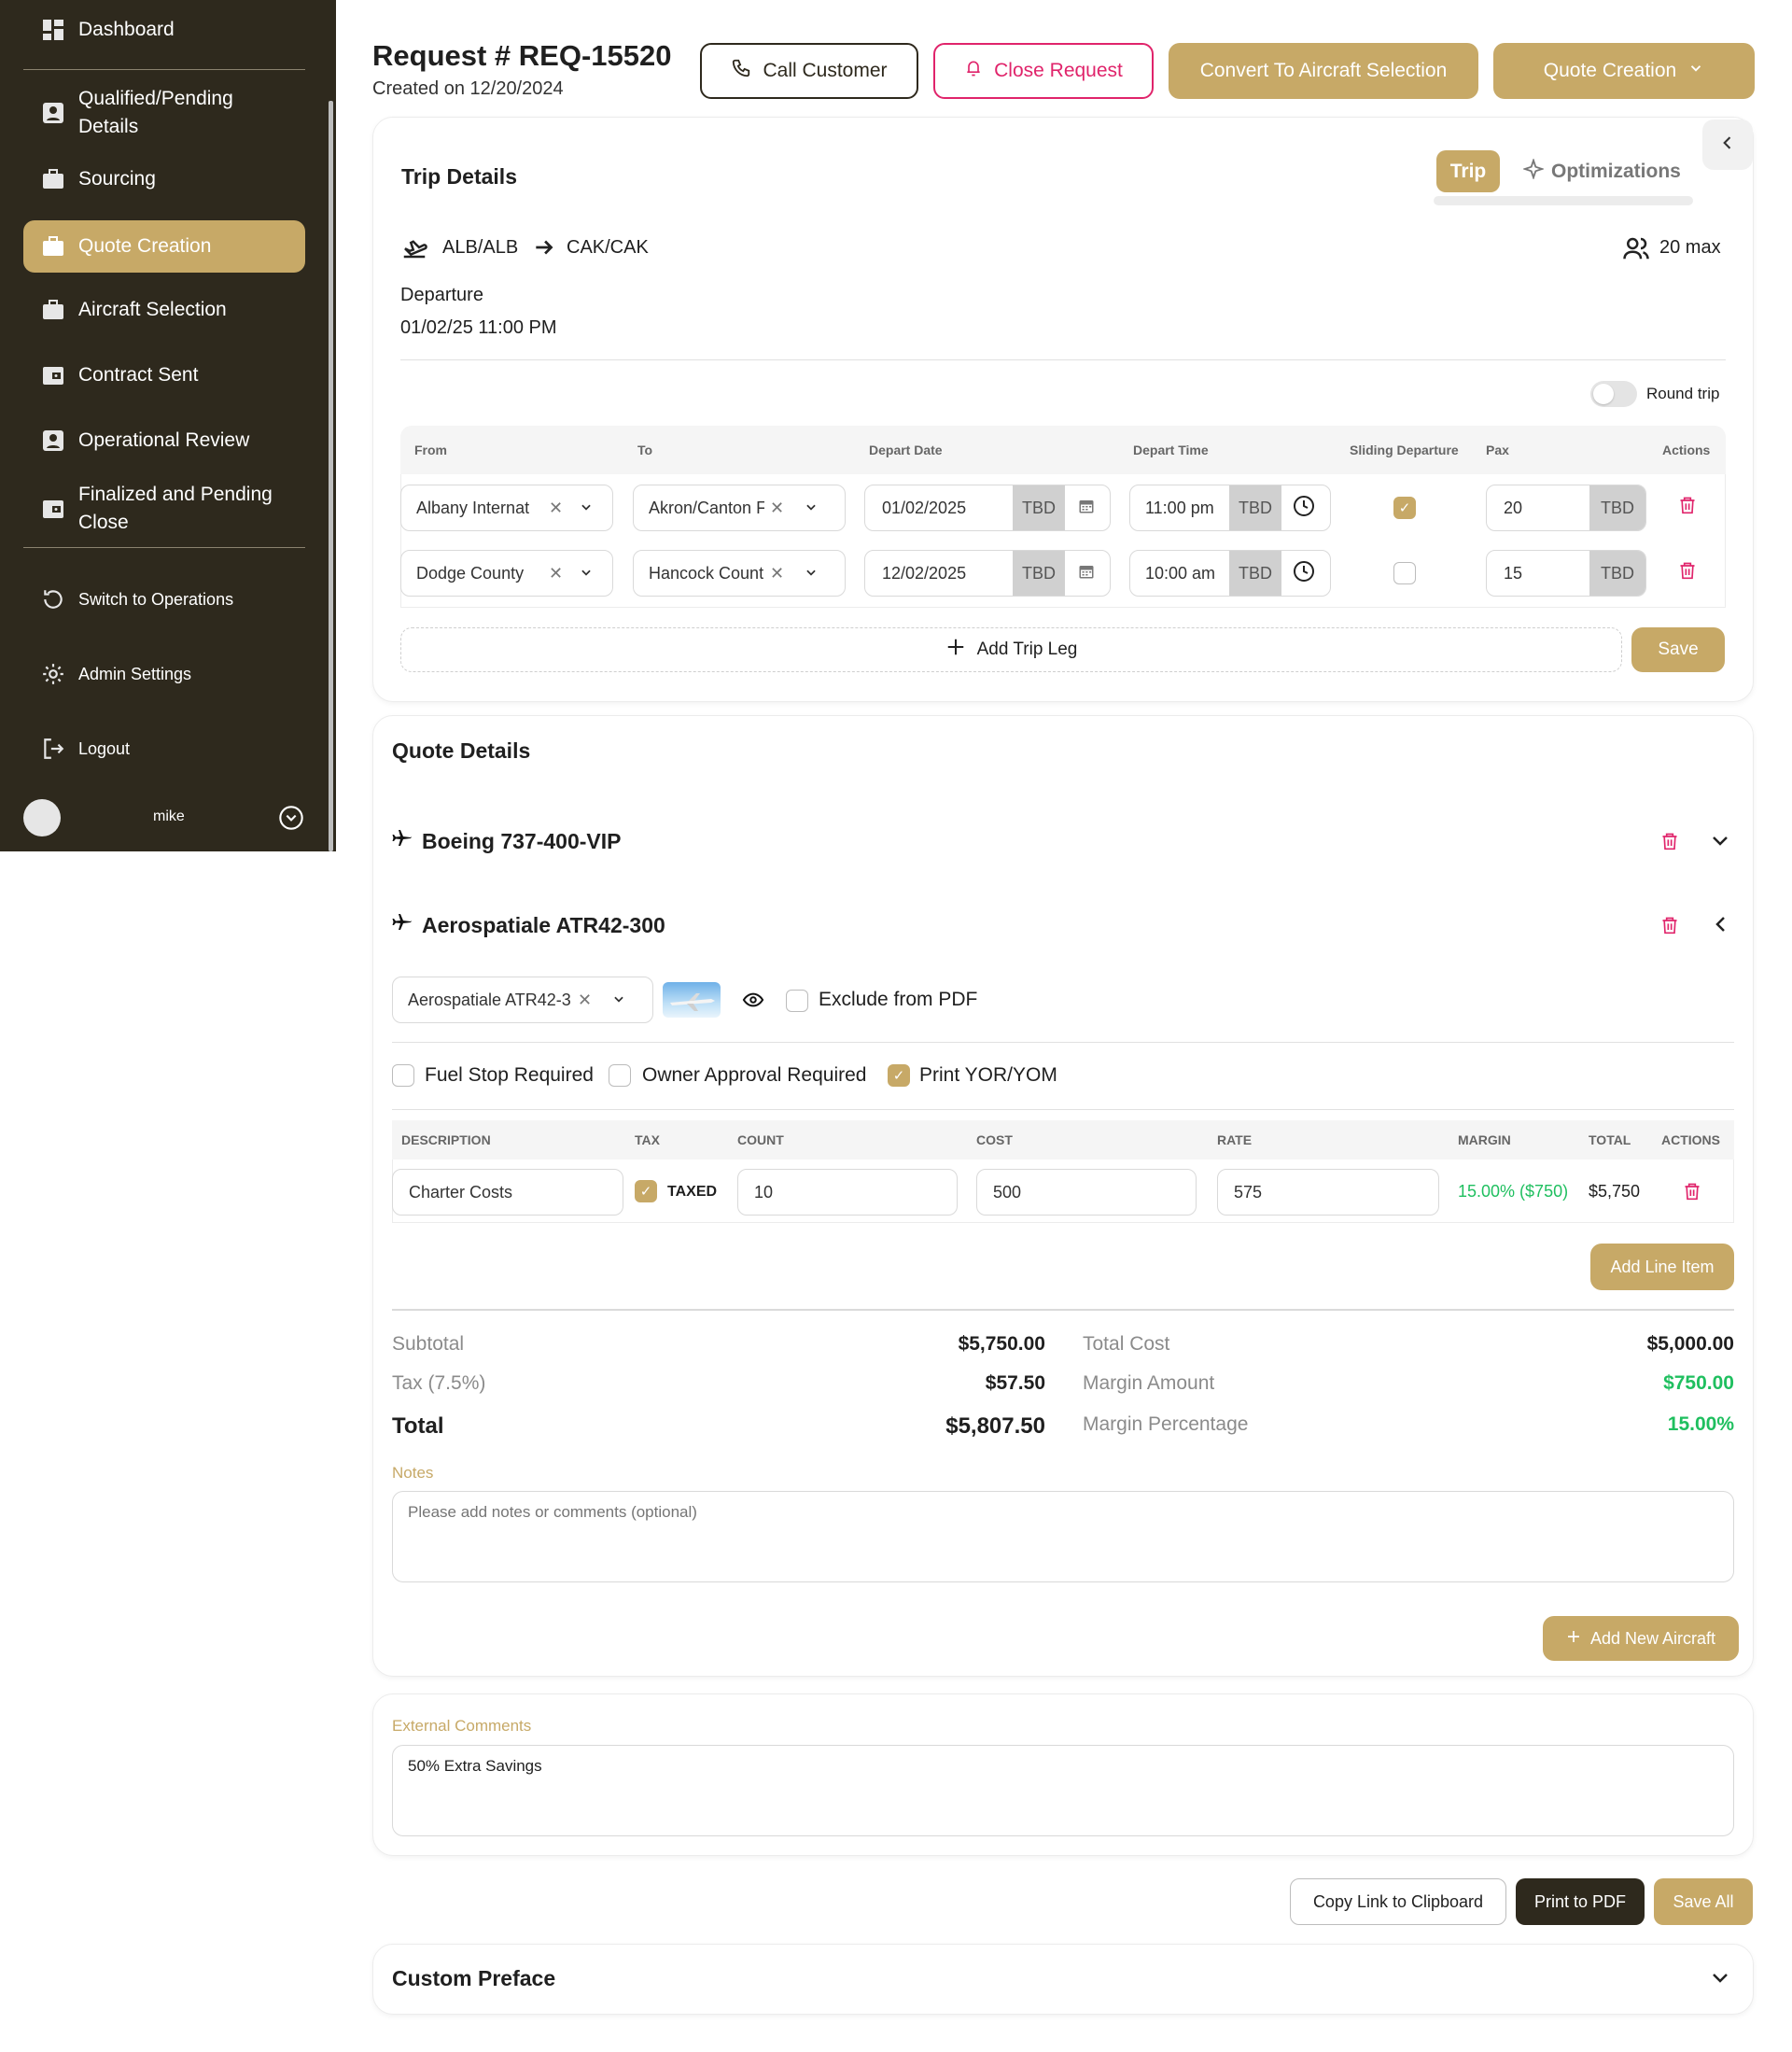  I want to click on logout-button: Logout, so click(164, 749).